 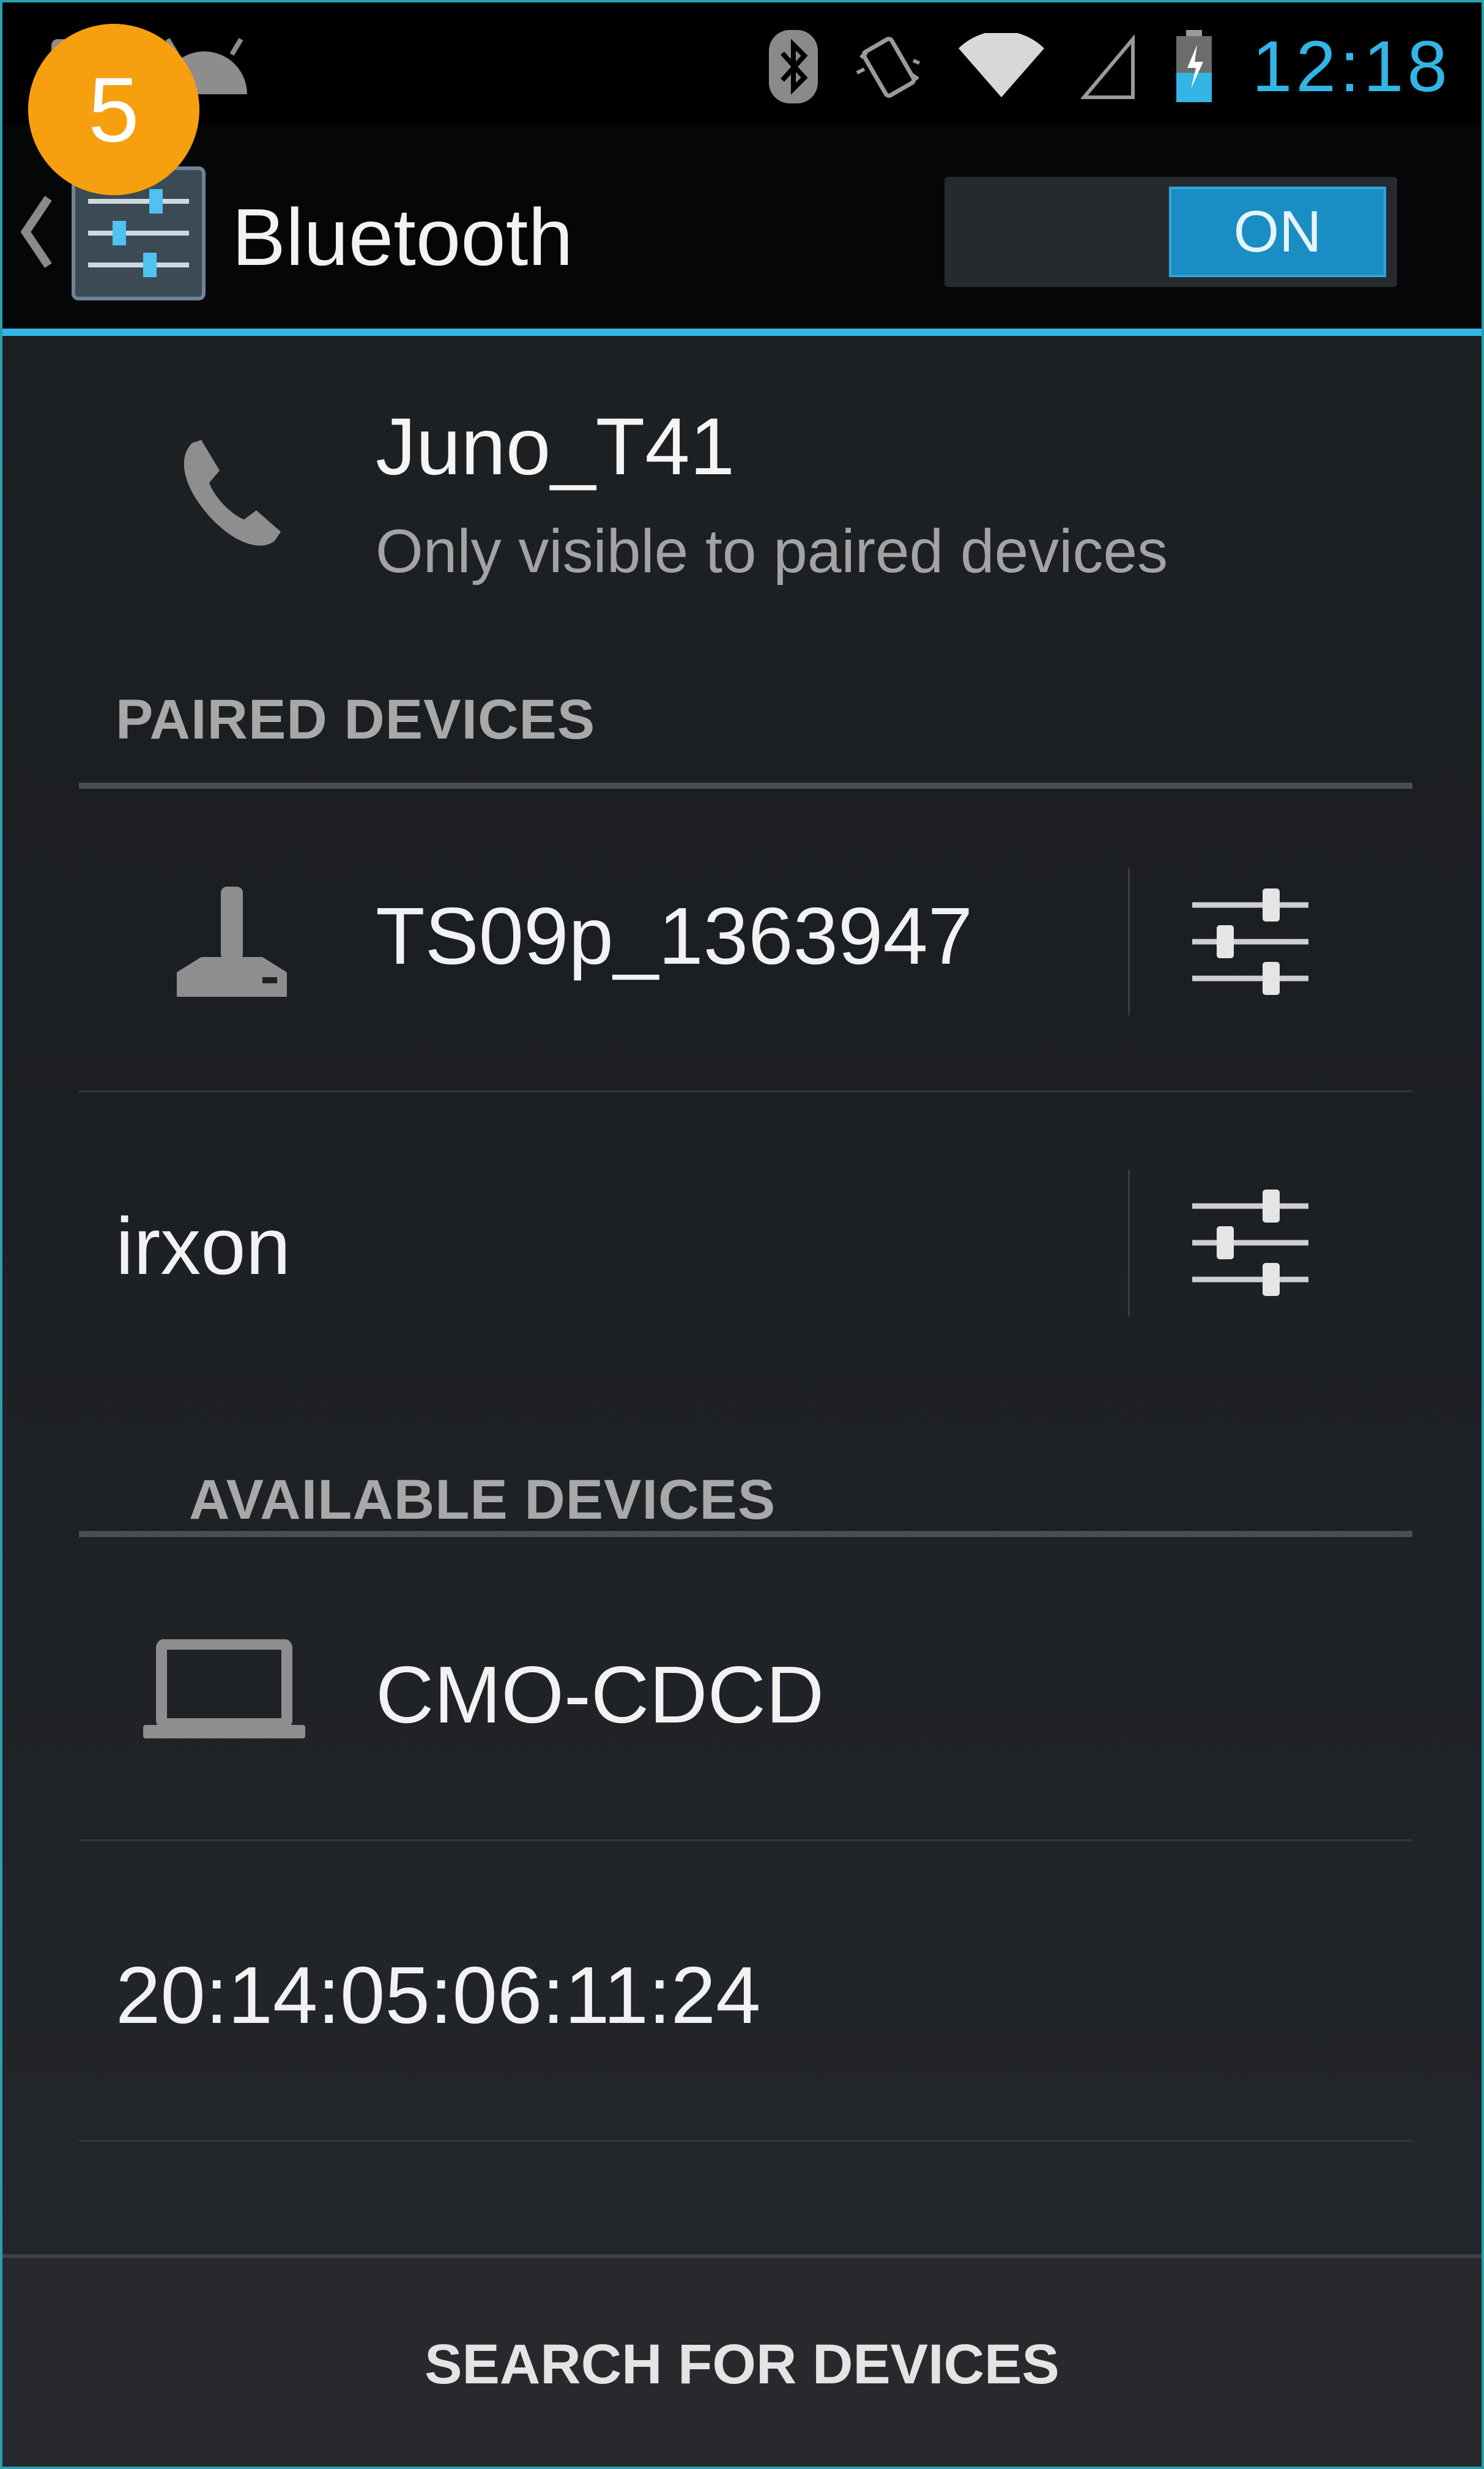 What do you see at coordinates (742, 231) in the screenshot?
I see `action-bar: Bluetooth ON` at bounding box center [742, 231].